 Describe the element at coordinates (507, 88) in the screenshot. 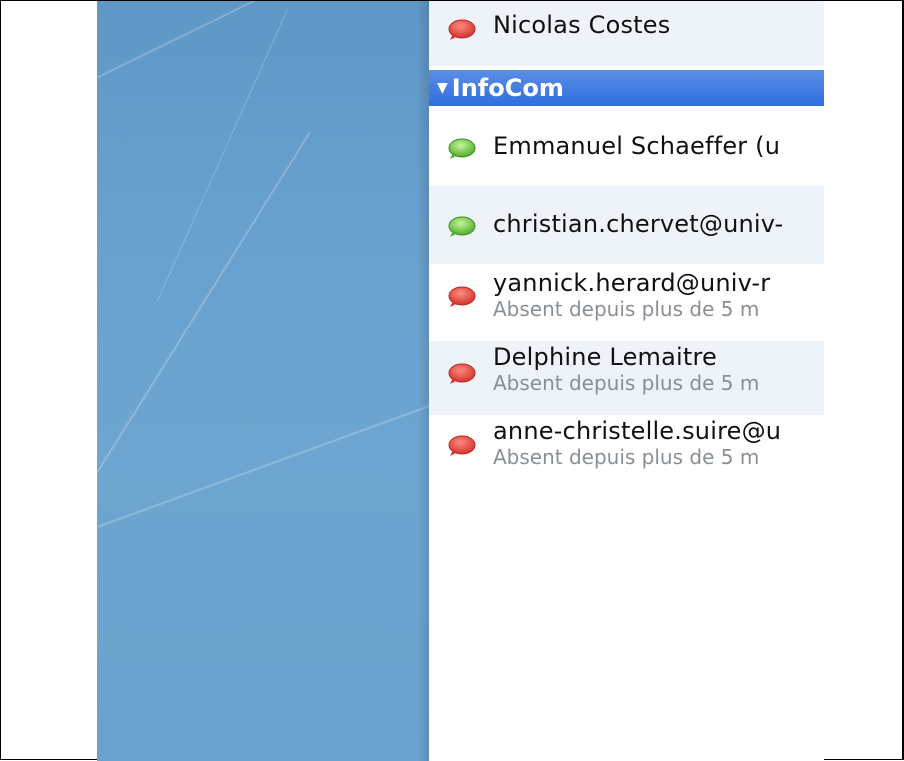

I see `group-label: InfoCom` at that location.